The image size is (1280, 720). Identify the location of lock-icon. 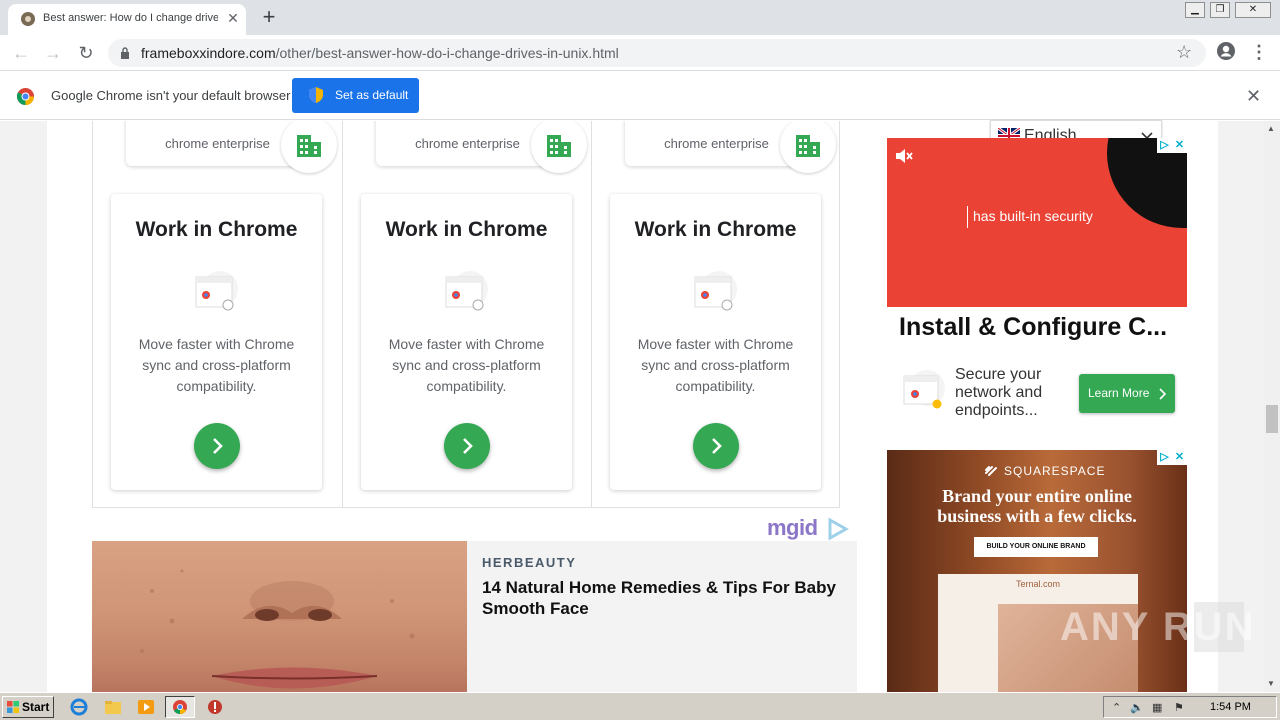
(125, 53).